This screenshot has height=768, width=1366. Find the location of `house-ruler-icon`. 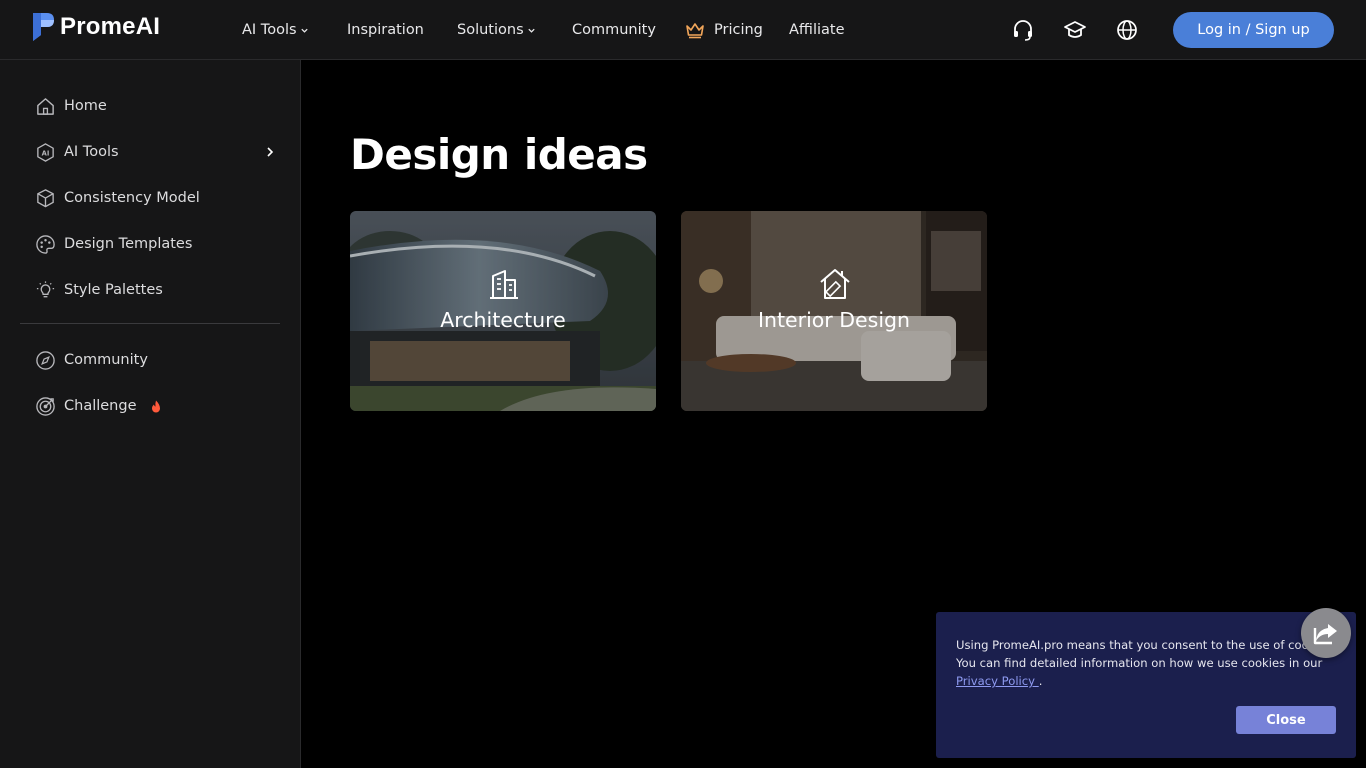

house-ruler-icon is located at coordinates (835, 284).